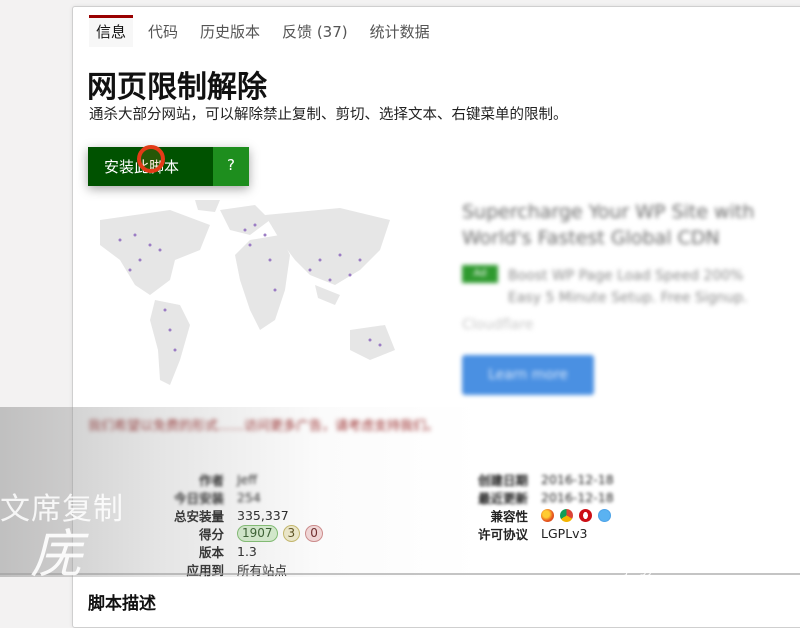 The image size is (800, 628). What do you see at coordinates (263, 515) in the screenshot?
I see `total-installs-value: 335,337` at bounding box center [263, 515].